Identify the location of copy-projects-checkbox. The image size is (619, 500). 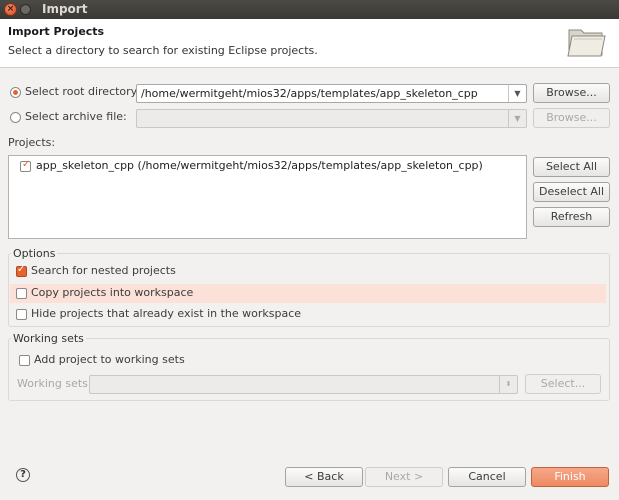
(21, 293).